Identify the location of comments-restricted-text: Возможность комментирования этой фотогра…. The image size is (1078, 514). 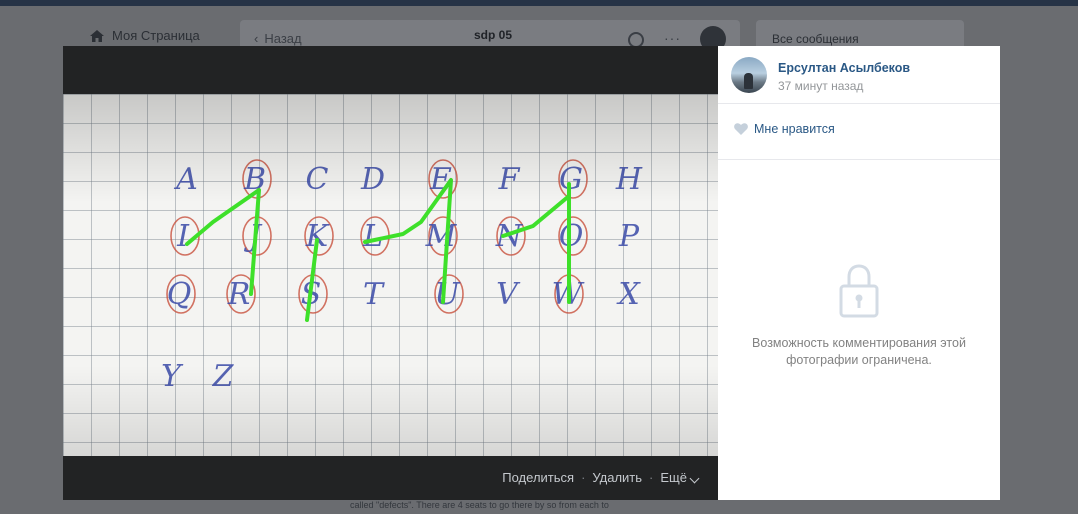
(859, 351).